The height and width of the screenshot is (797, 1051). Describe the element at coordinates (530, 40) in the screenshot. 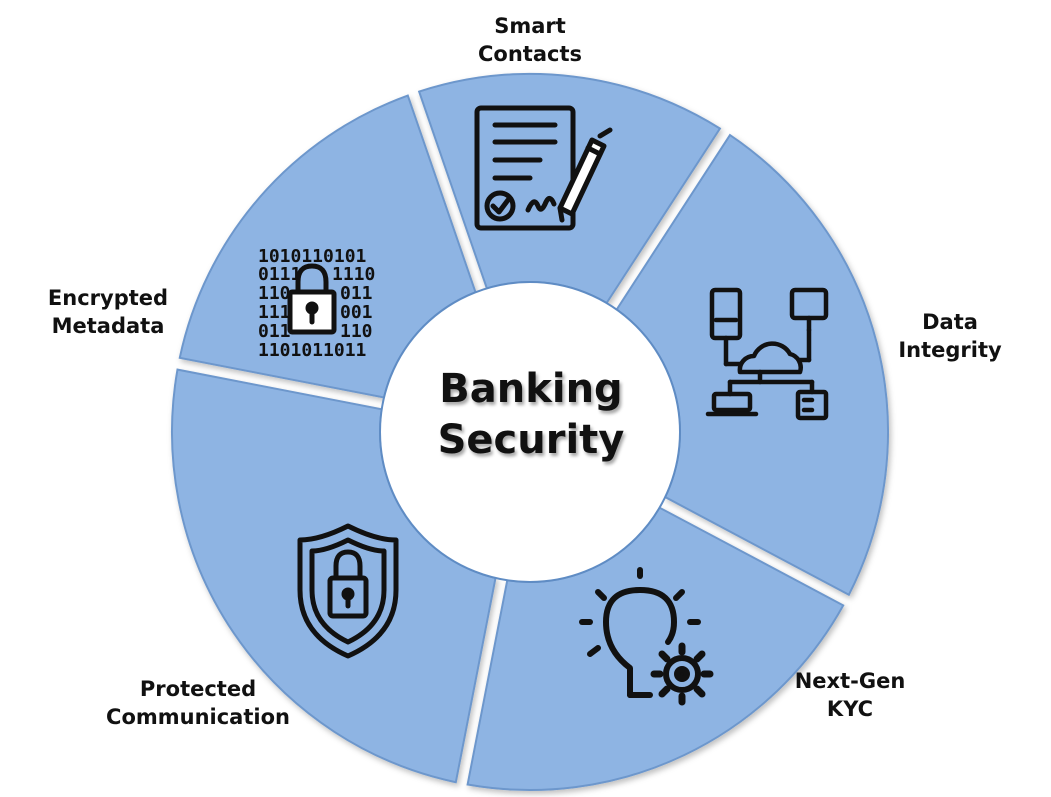

I see `label-smart-contacts: Smart Contacts` at that location.